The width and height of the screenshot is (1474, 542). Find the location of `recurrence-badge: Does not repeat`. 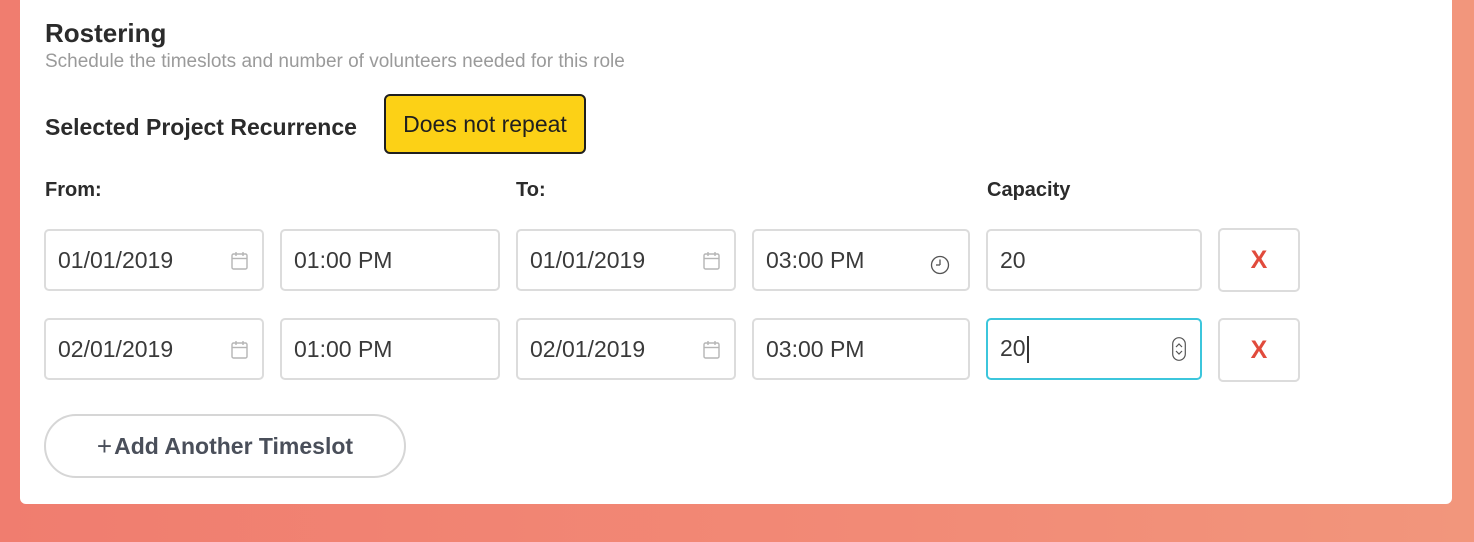

recurrence-badge: Does not repeat is located at coordinates (485, 124).